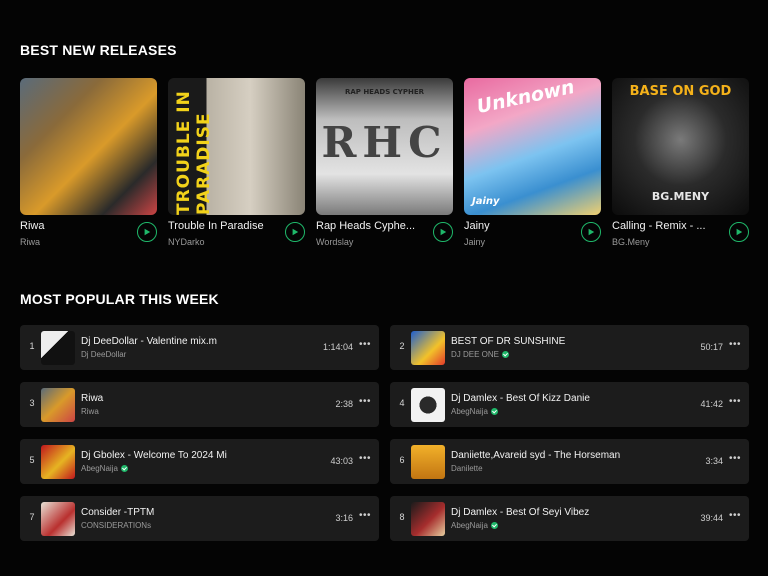 The width and height of the screenshot is (768, 576). I want to click on track-rank: 5, so click(32, 460).